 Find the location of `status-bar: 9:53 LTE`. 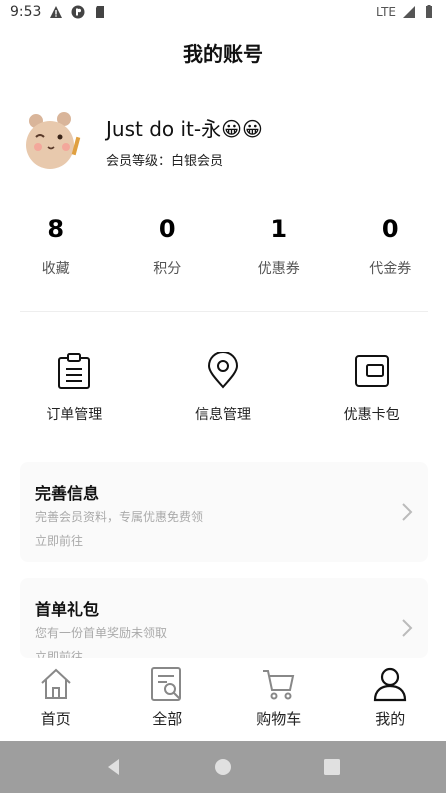

status-bar: 9:53 LTE is located at coordinates (223, 12).